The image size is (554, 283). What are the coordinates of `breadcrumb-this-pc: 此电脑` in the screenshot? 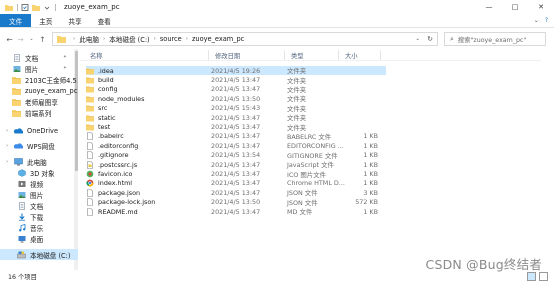 It's located at (89, 39).